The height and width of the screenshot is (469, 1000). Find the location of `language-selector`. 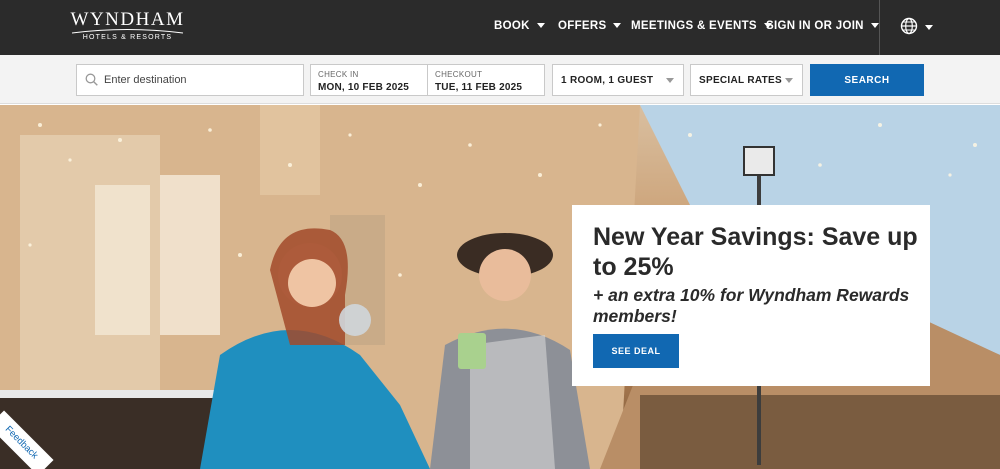

language-selector is located at coordinates (917, 27).